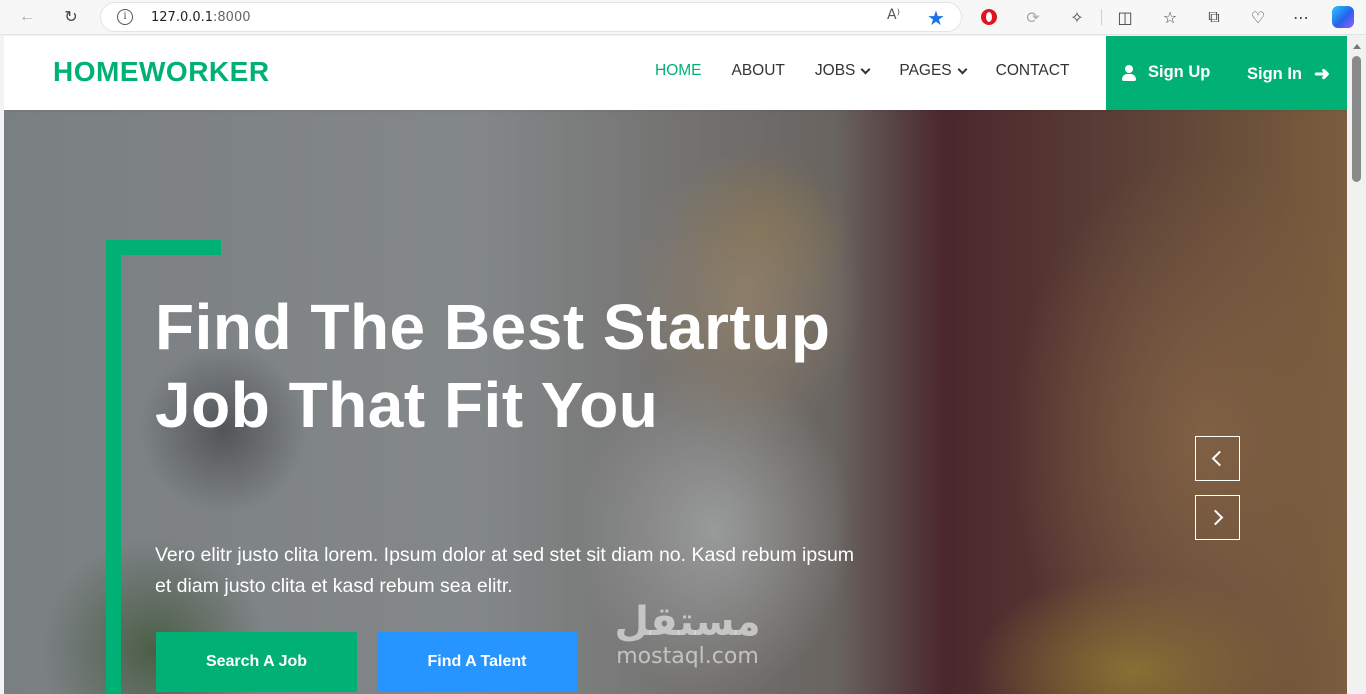 The width and height of the screenshot is (1366, 694). Describe the element at coordinates (1077, 17) in the screenshot. I see `extensions-icon: ✧` at that location.